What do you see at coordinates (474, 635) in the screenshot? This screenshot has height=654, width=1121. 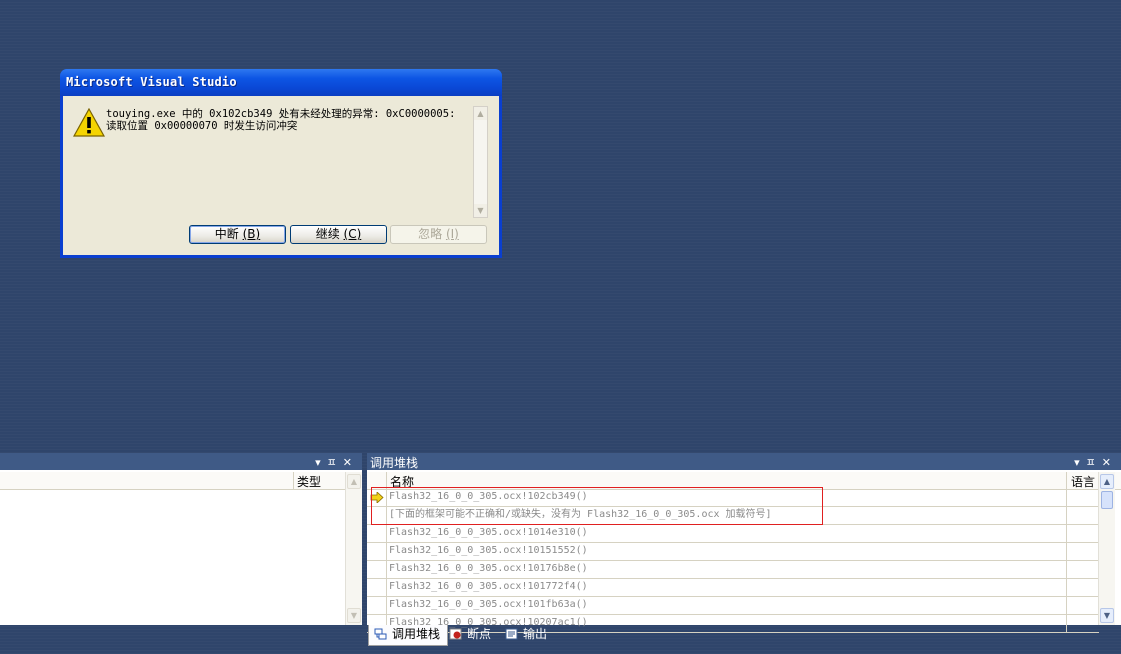 I see `tab-breakpoints: 断点` at bounding box center [474, 635].